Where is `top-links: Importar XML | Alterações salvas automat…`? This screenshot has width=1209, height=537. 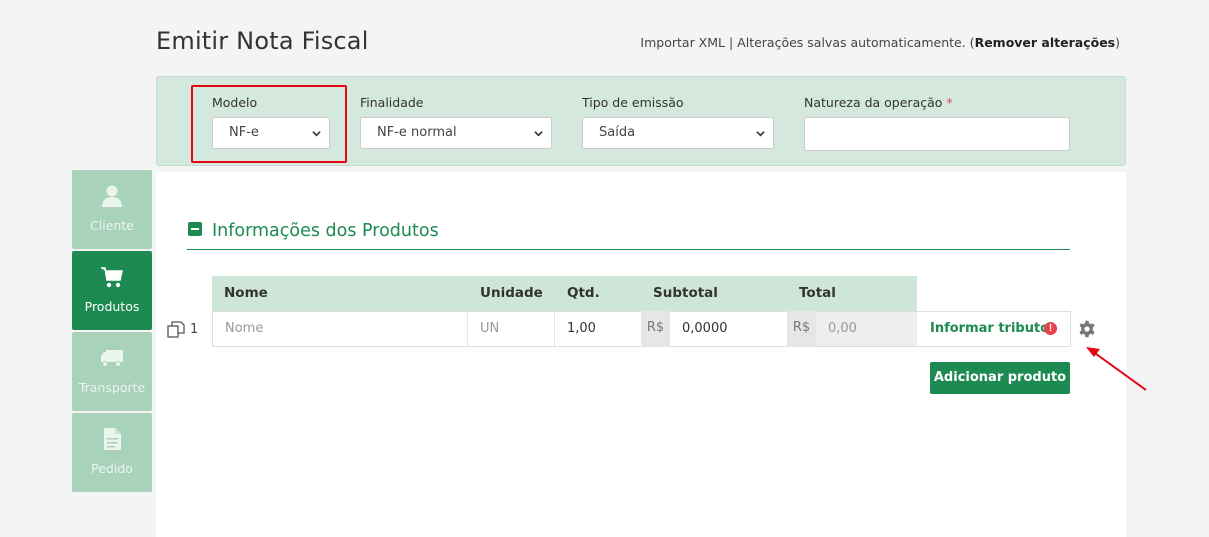
top-links: Importar XML | Alterações salvas automat… is located at coordinates (880, 42).